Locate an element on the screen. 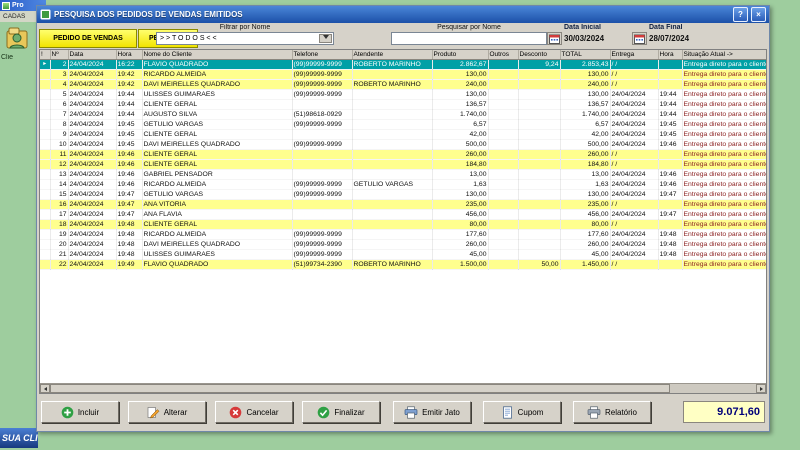  date-start-picker-button is located at coordinates (554, 38).